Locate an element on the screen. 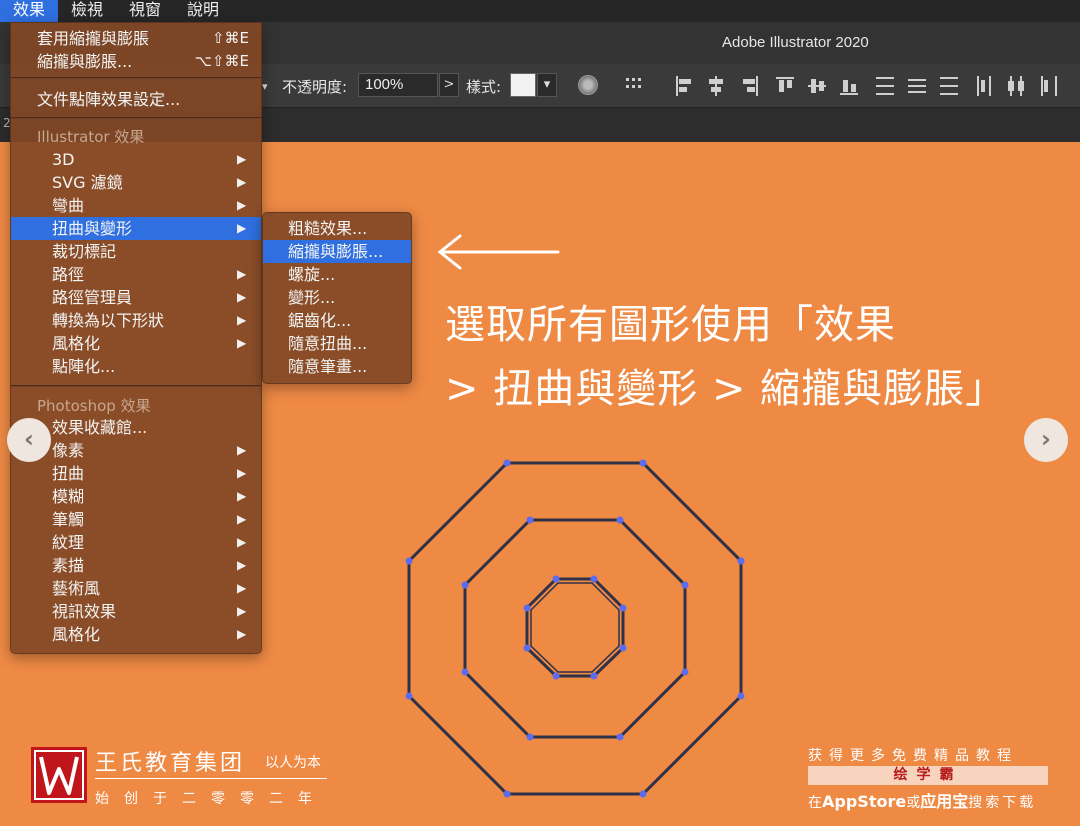  app-title: Adobe Illustrator 2020 is located at coordinates (795, 42).